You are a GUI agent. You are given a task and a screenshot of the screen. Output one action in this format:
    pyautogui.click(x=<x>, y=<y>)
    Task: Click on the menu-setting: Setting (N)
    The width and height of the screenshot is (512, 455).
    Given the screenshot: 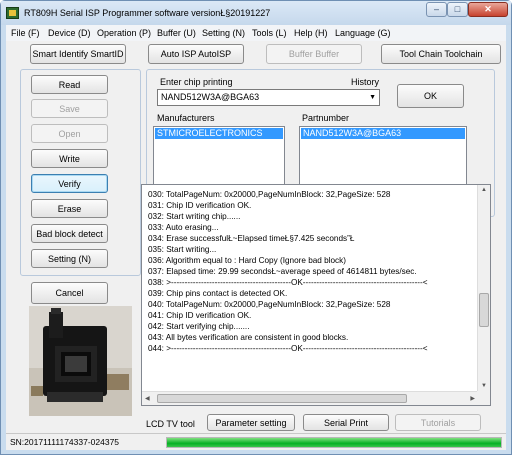 What is the action you would take?
    pyautogui.click(x=223, y=33)
    